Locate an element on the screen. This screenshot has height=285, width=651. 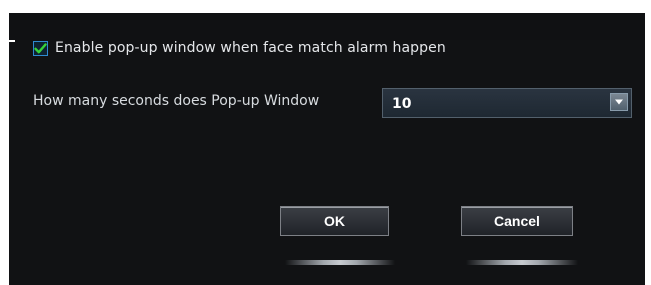
dialog-top-strip is located at coordinates (327, 26).